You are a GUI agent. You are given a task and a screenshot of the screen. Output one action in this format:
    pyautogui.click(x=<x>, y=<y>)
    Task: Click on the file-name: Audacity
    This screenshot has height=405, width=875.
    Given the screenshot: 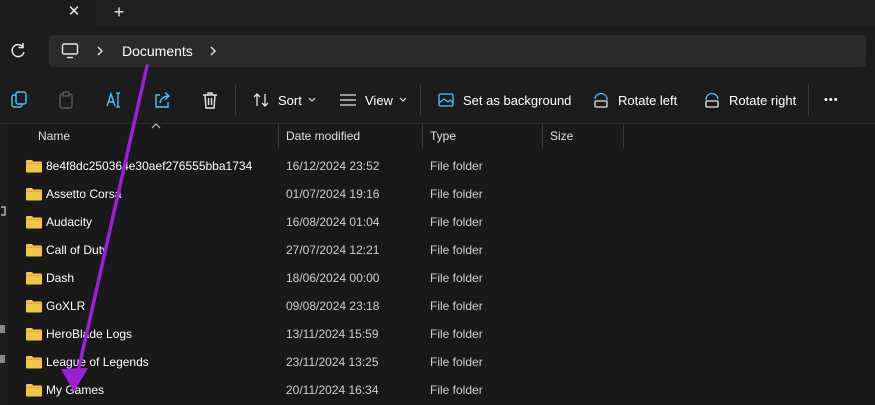 What is the action you would take?
    pyautogui.click(x=69, y=222)
    